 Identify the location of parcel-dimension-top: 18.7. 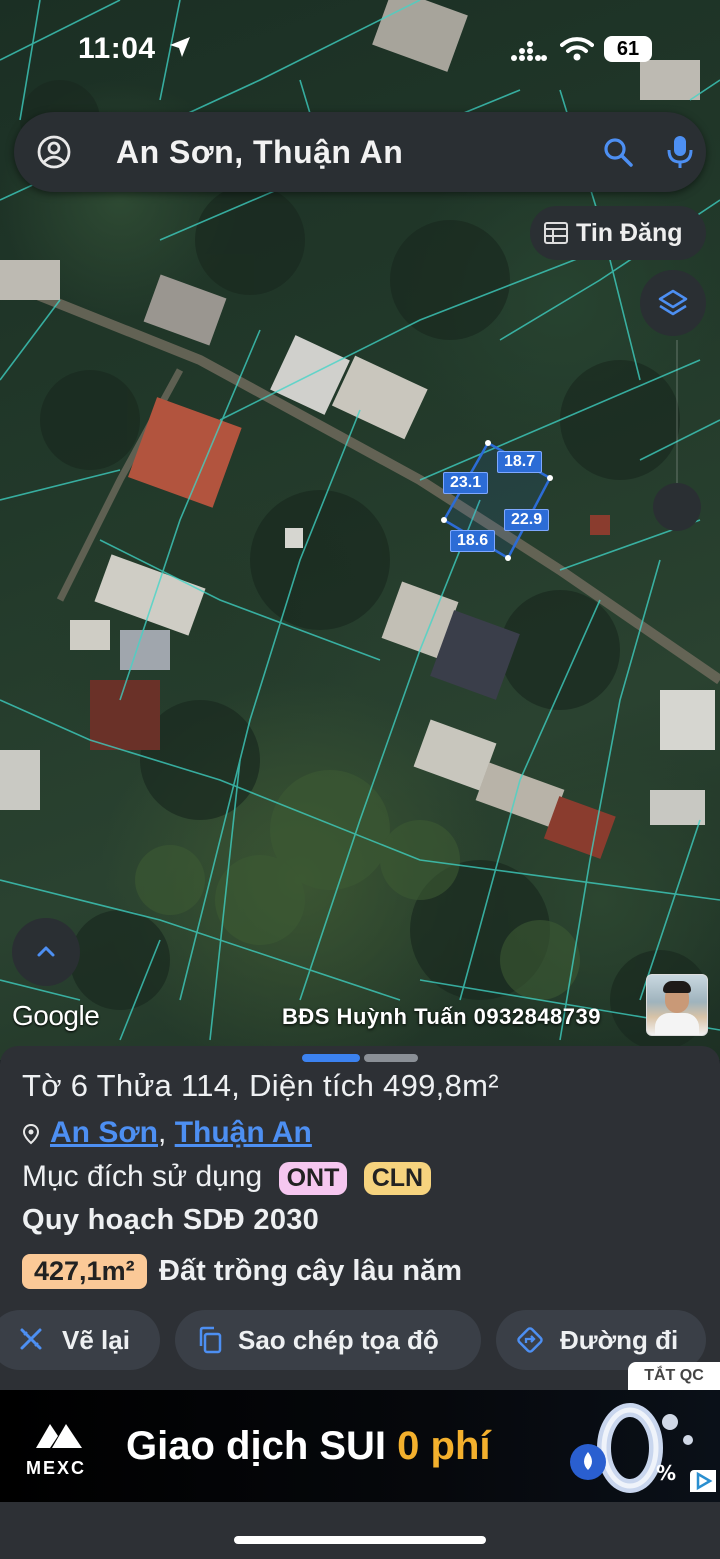
(520, 462).